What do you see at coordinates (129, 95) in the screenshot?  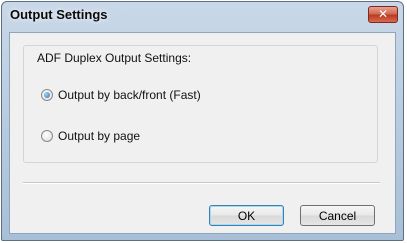 I see `radio-label-back-front: Output by back/front (Fast)` at bounding box center [129, 95].